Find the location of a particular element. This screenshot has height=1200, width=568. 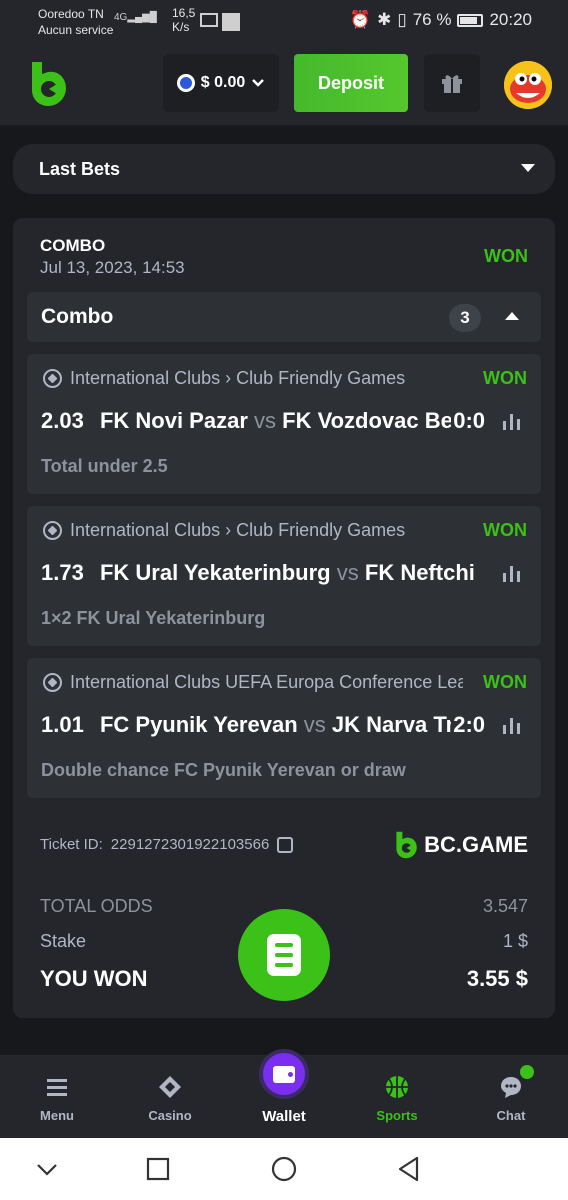

betslip-button is located at coordinates (284, 955).